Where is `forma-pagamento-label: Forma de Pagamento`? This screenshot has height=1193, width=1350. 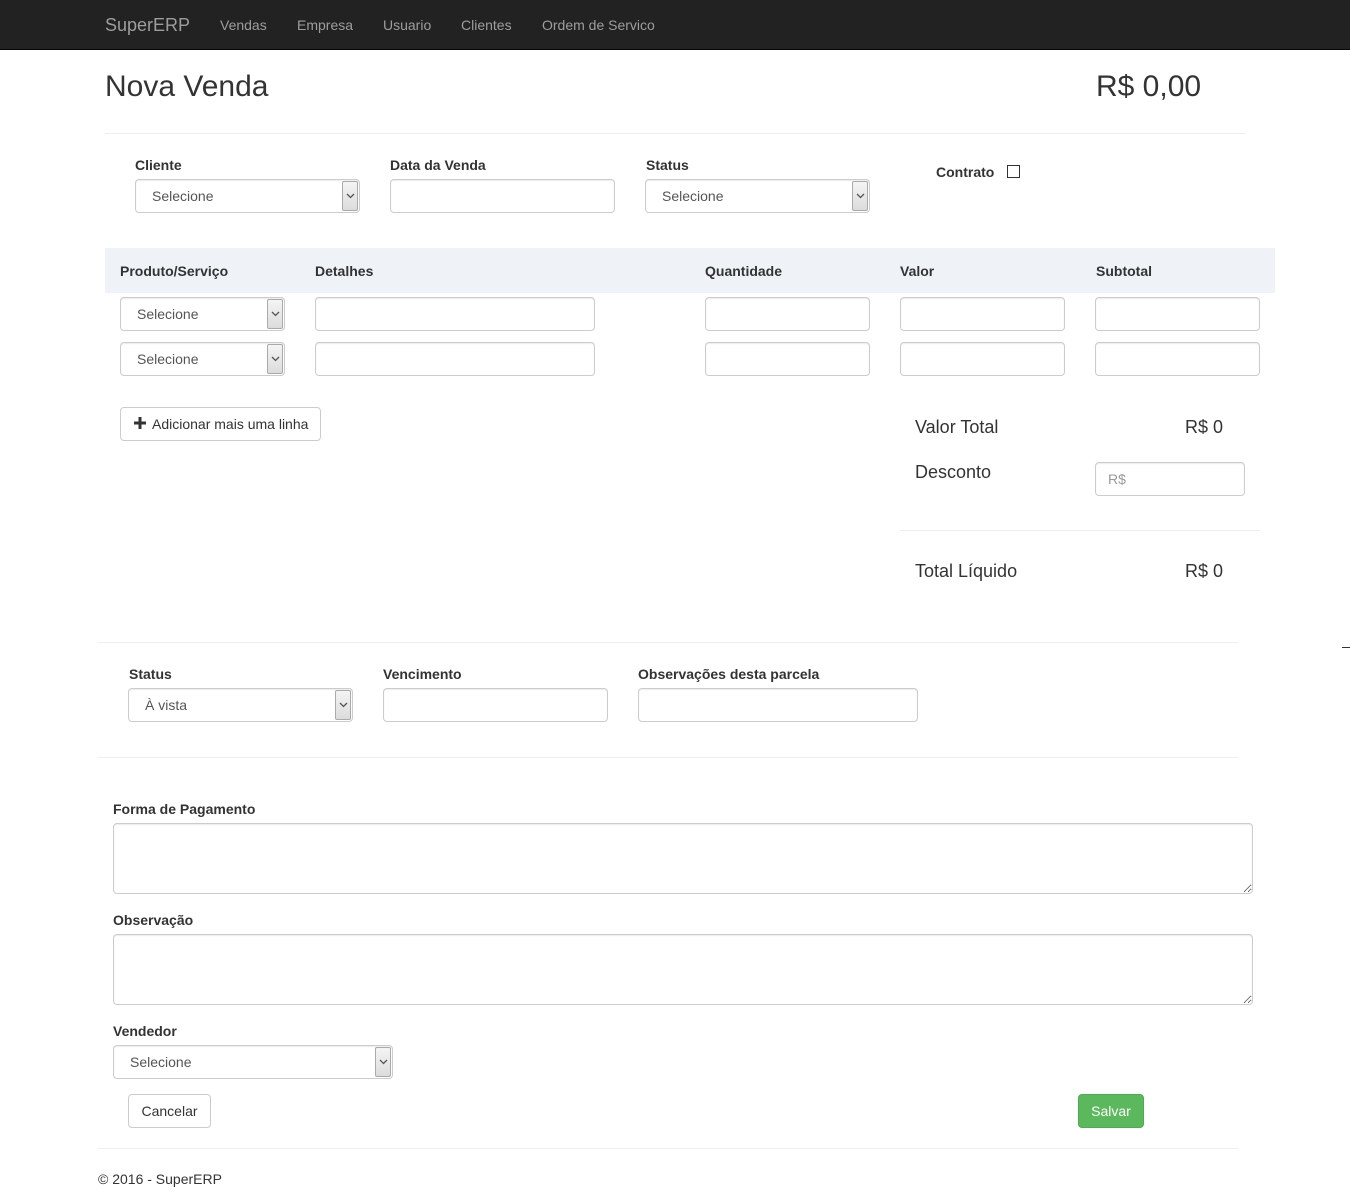
forma-pagamento-label: Forma de Pagamento is located at coordinates (184, 809).